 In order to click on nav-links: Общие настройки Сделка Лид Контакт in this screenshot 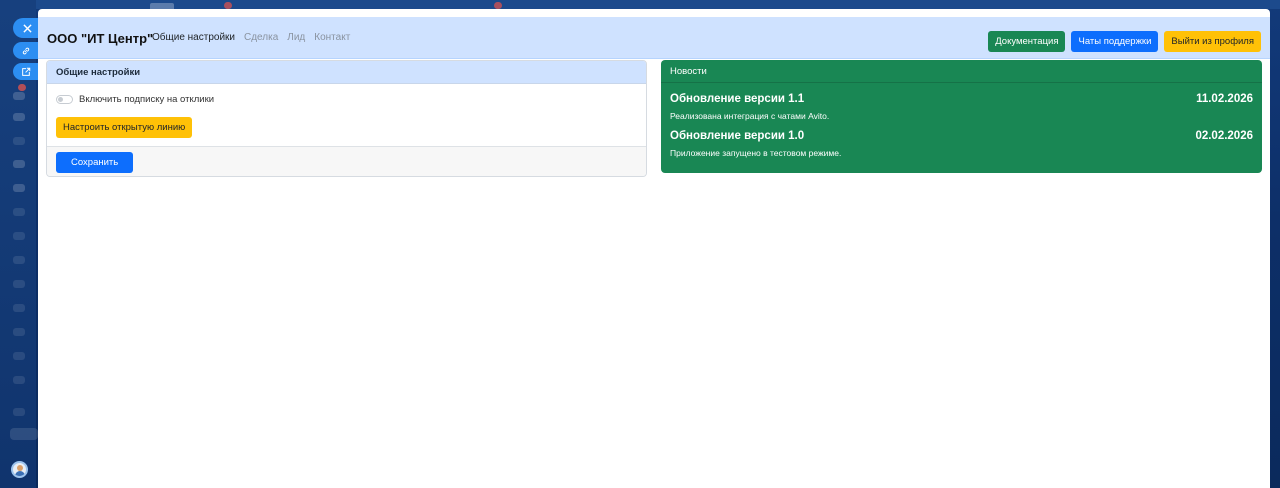, I will do `click(251, 37)`.